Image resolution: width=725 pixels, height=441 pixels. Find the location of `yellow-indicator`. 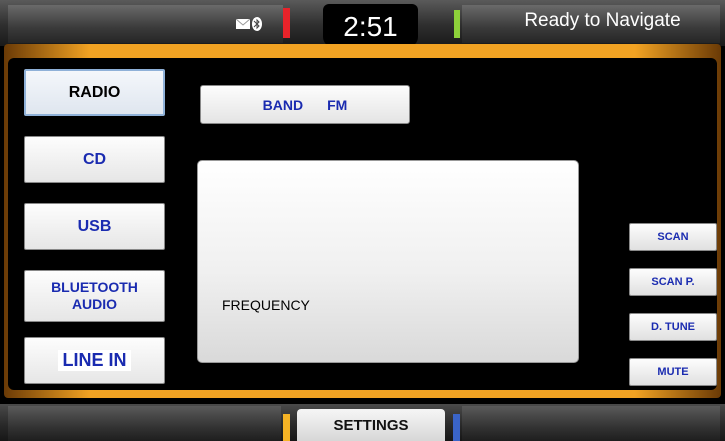

yellow-indicator is located at coordinates (286, 427).